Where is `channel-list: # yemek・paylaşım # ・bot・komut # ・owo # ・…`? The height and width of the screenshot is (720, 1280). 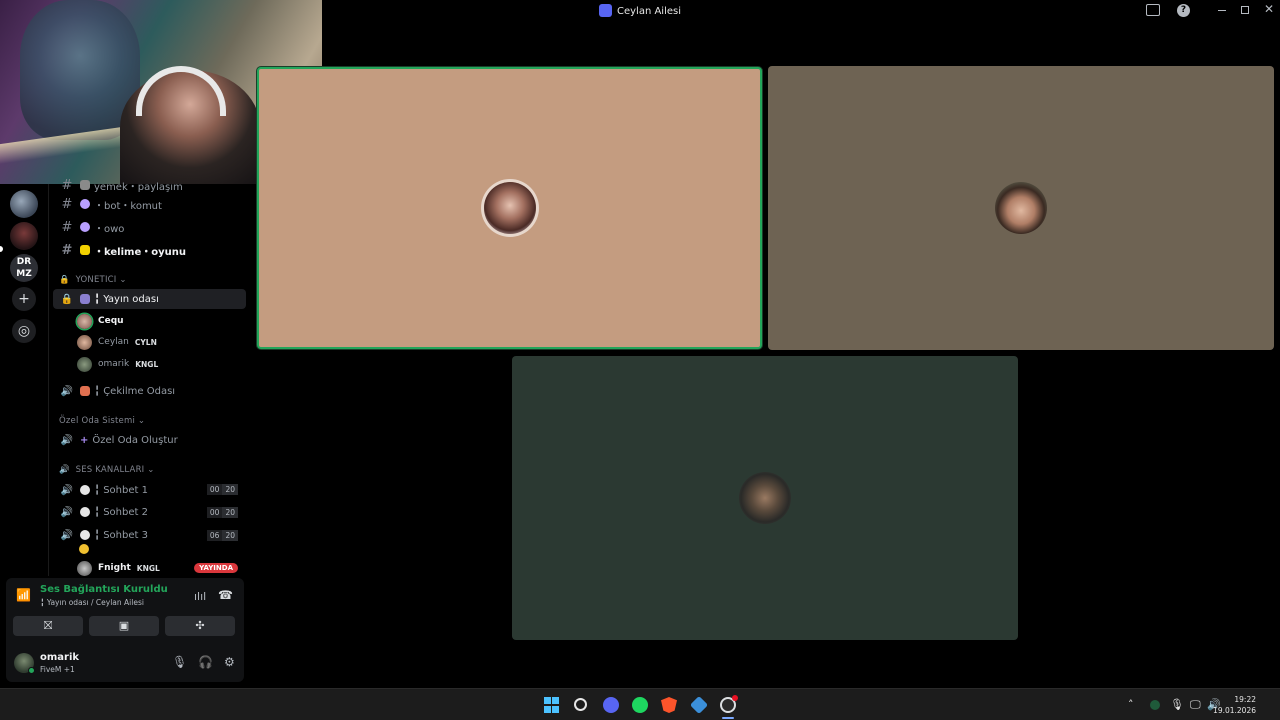 channel-list: # yemek・paylaşım # ・bot・komut # ・owo # ・… is located at coordinates (149, 377).